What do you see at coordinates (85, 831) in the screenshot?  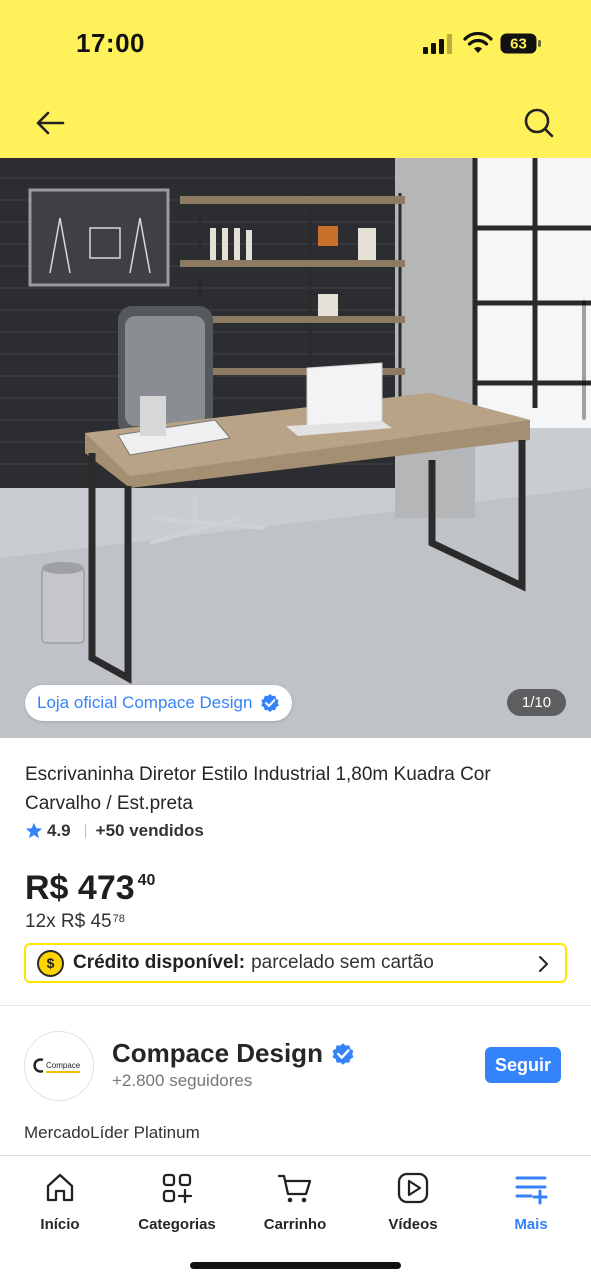 I see `rating-separator` at bounding box center [85, 831].